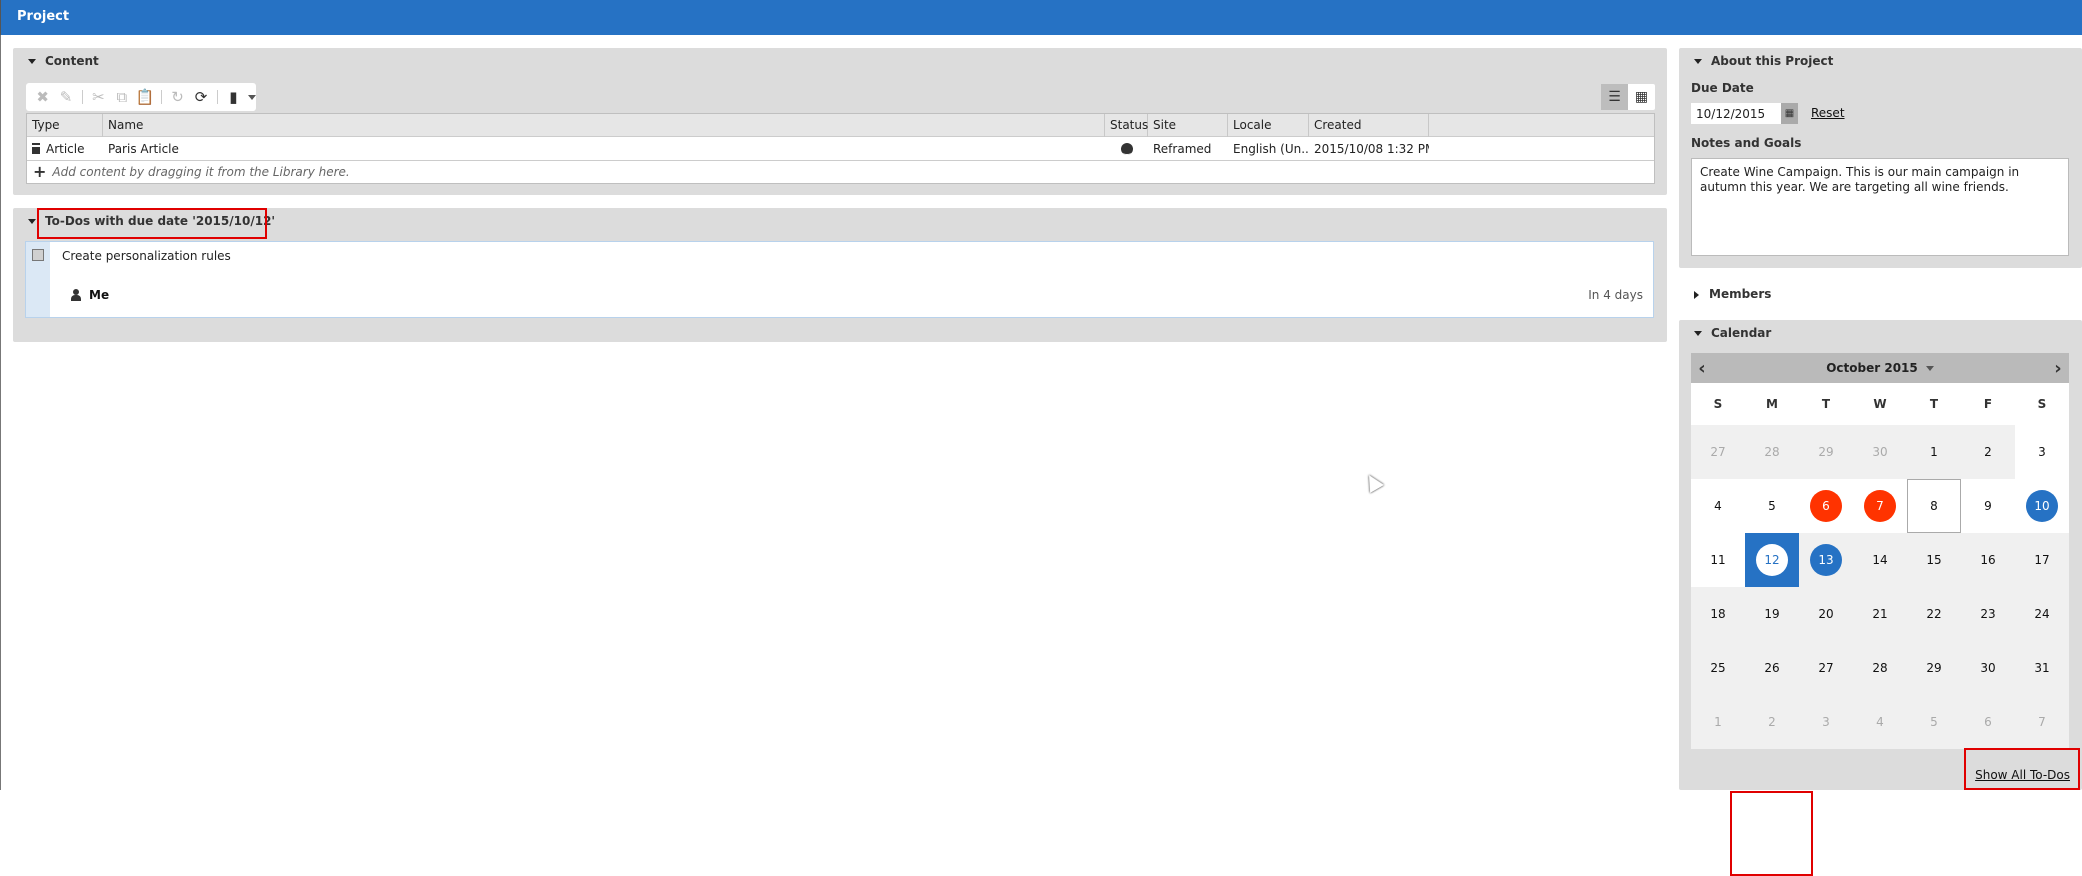  I want to click on delete-button: ✖, so click(42, 97).